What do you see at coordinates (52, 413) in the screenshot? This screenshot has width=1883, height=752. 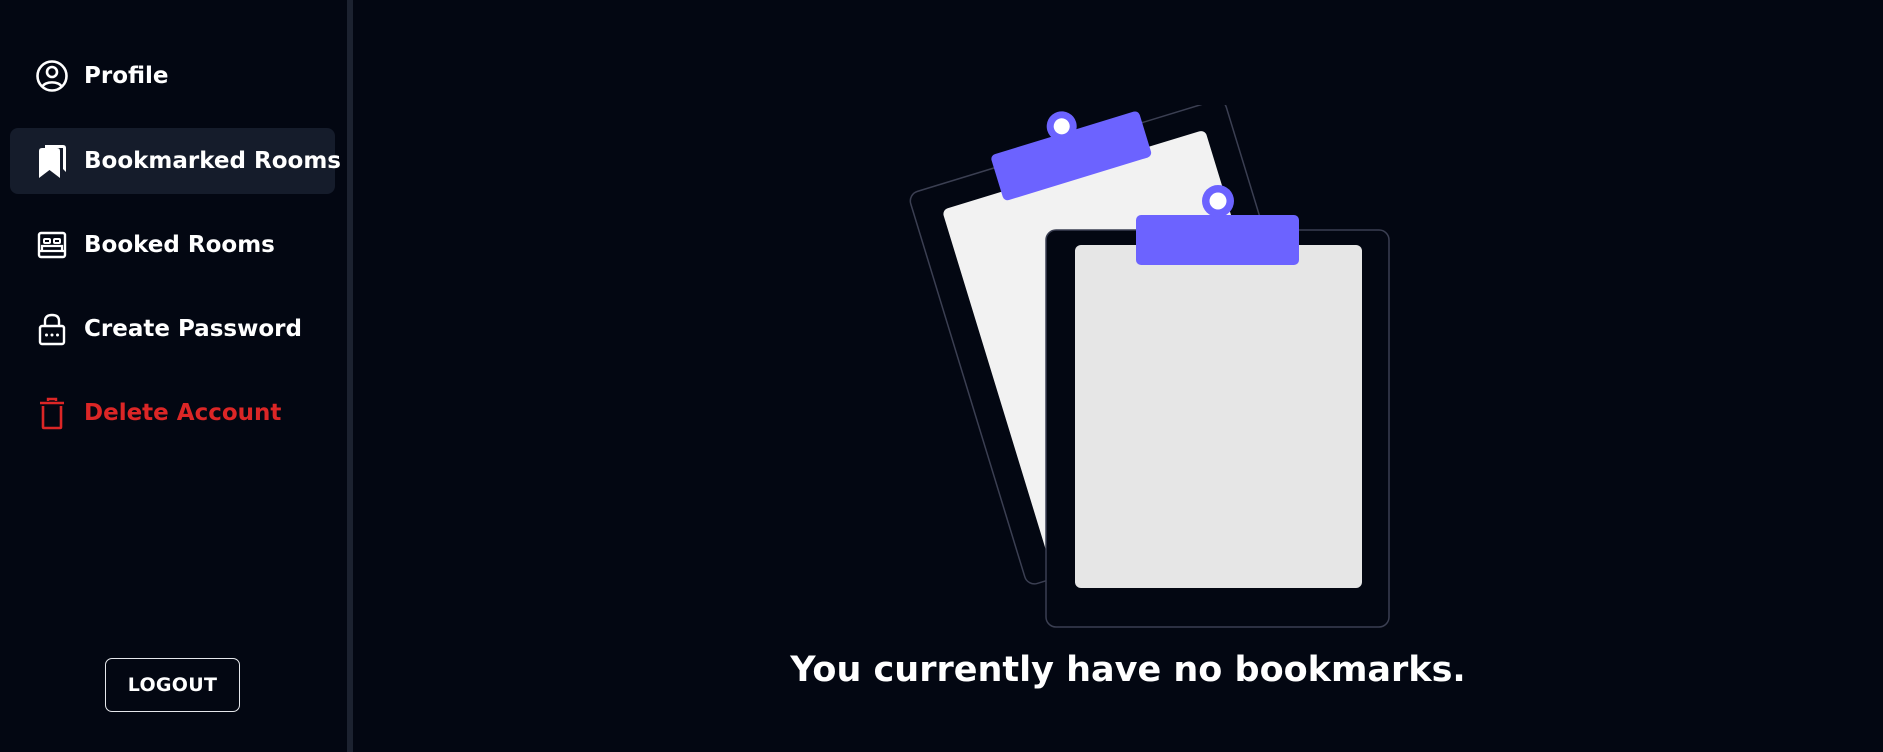 I see `trash-icon` at bounding box center [52, 413].